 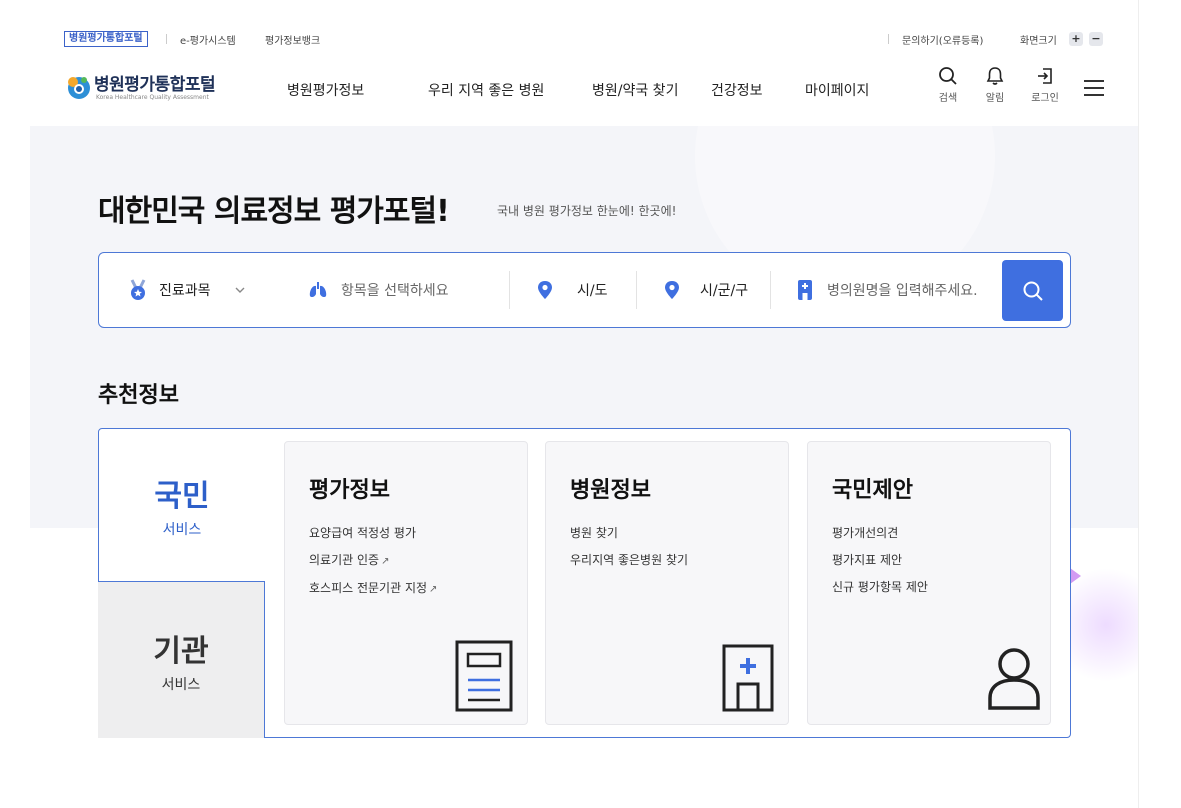 What do you see at coordinates (1045, 85) in the screenshot?
I see `header-login-button: 로그인` at bounding box center [1045, 85].